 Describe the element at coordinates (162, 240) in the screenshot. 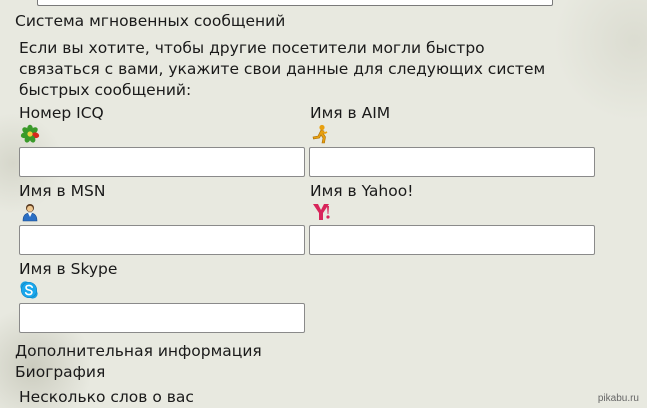

I see `msn-input` at that location.